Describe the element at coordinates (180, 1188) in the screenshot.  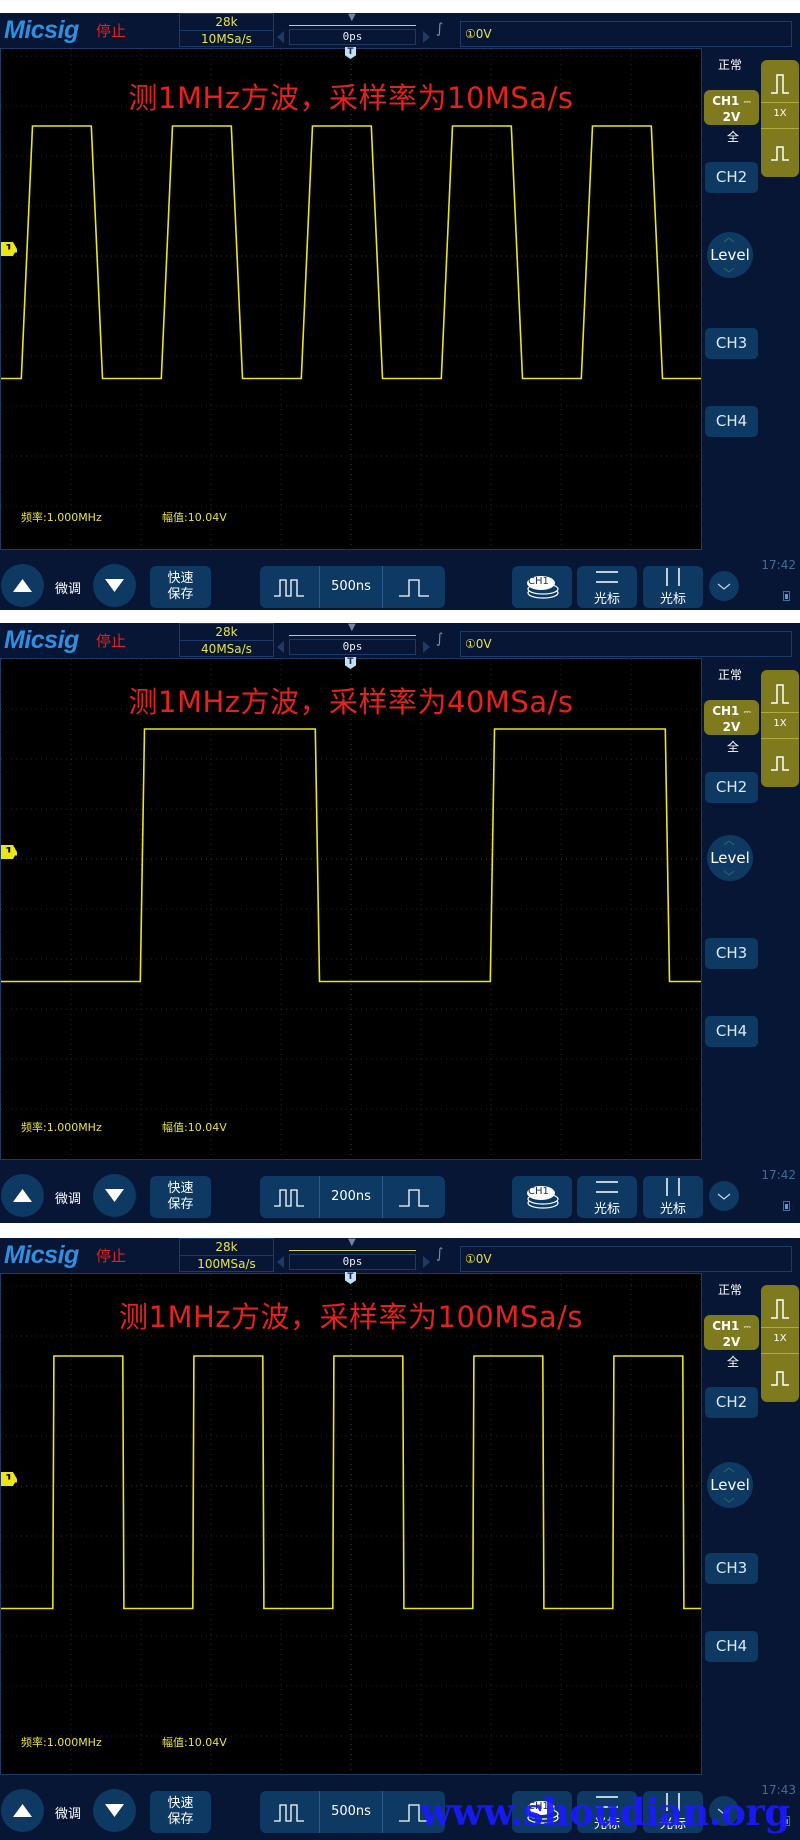
I see `quick-save-line1: 快速` at that location.